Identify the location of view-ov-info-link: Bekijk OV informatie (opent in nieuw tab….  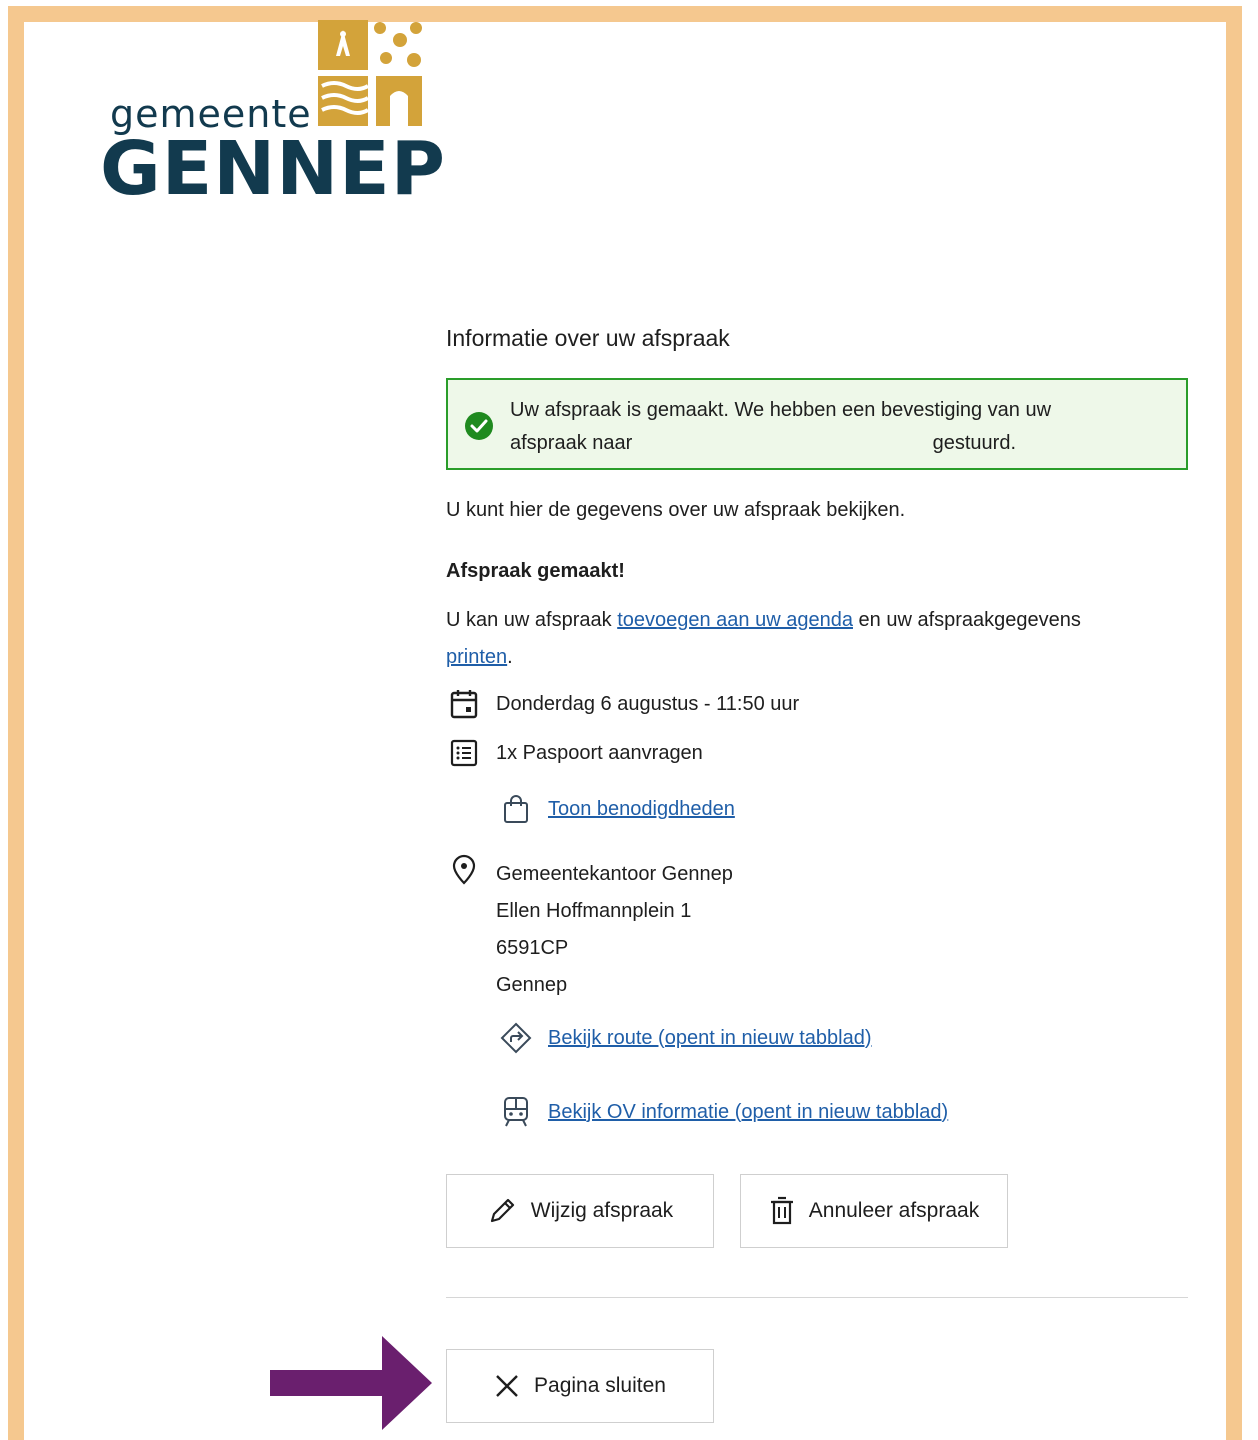
(748, 1112).